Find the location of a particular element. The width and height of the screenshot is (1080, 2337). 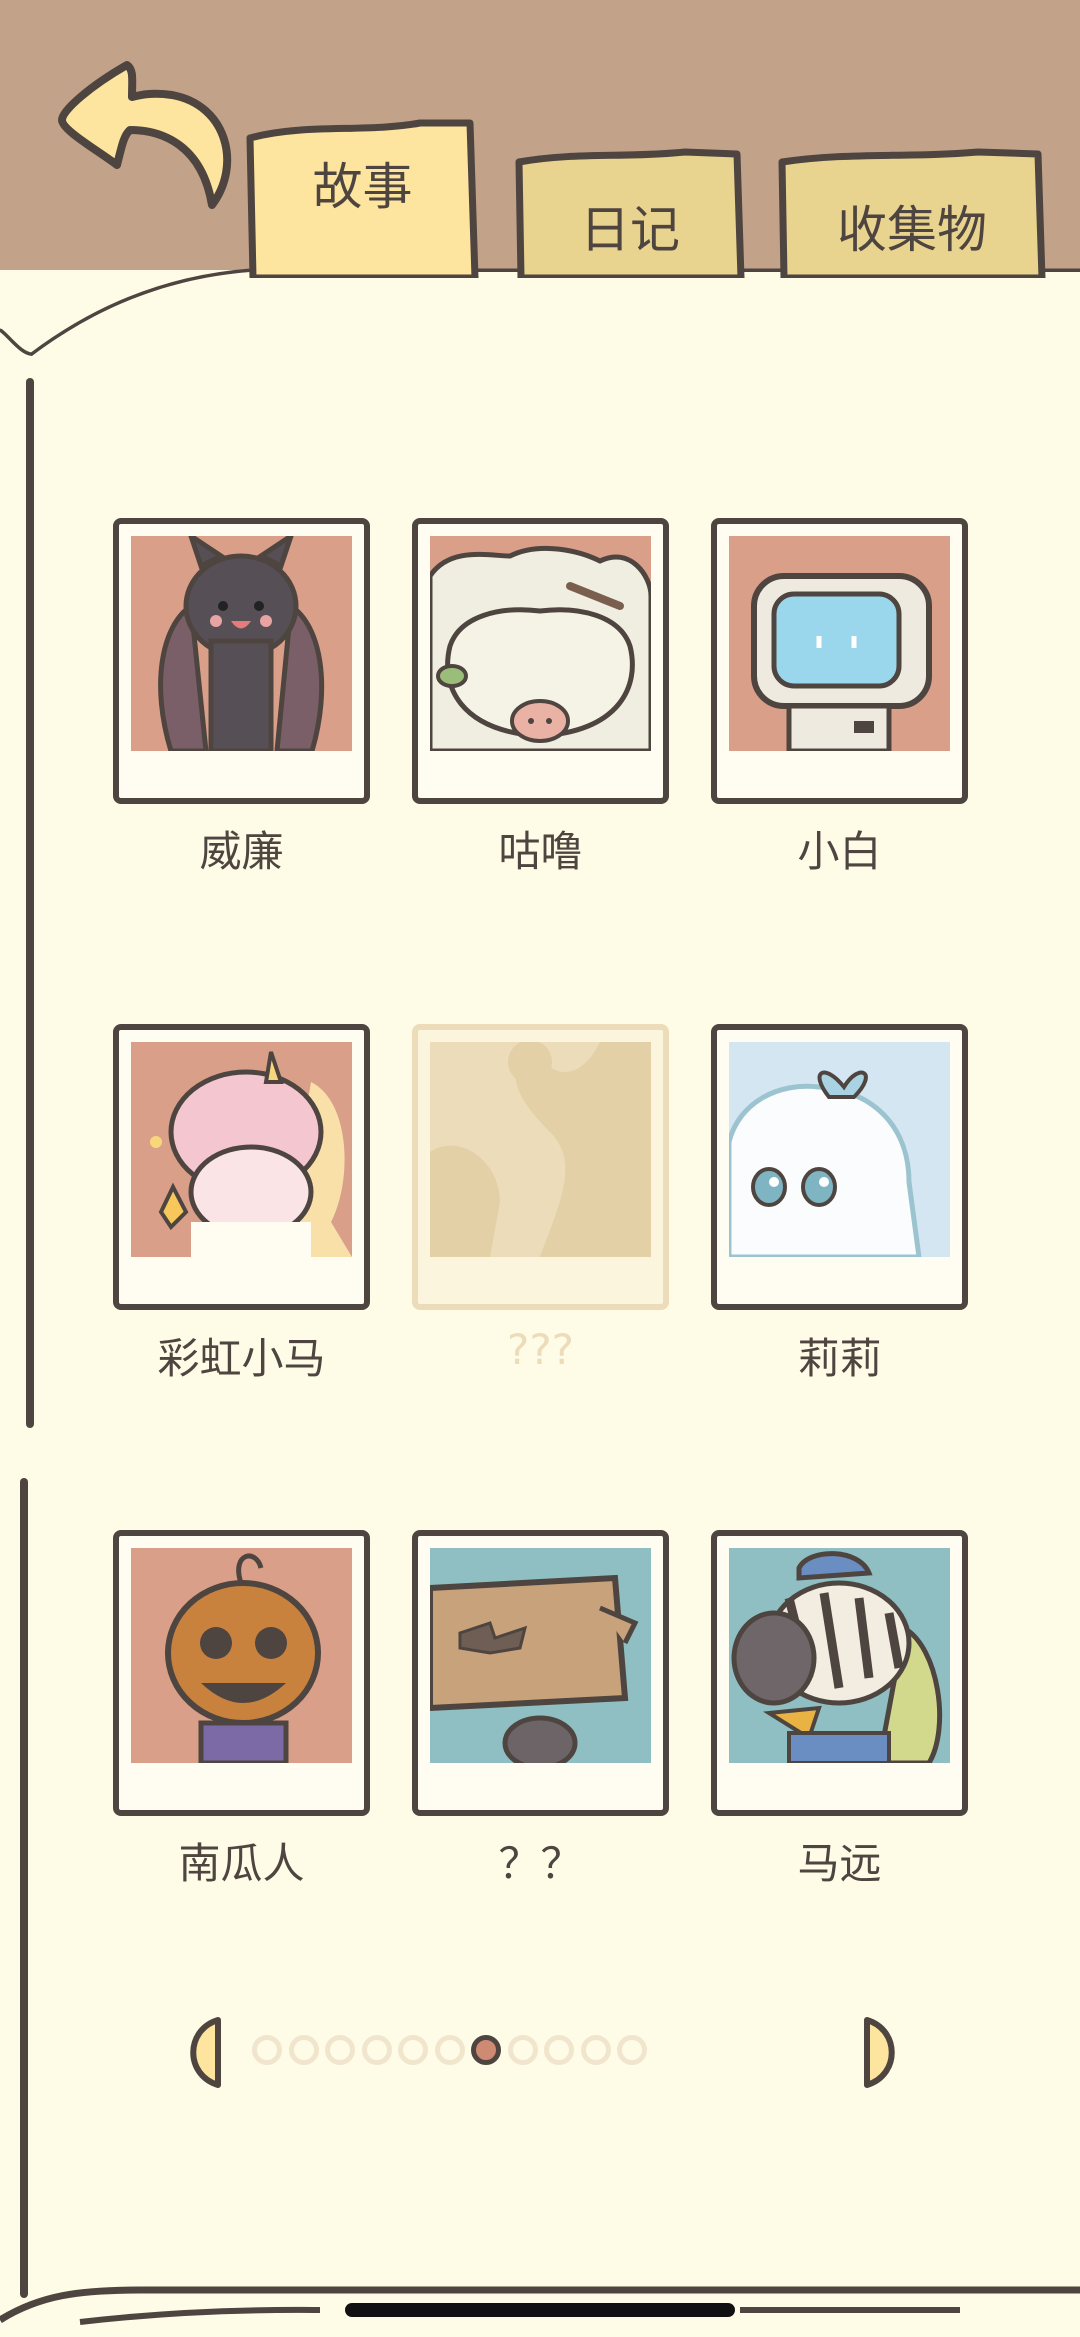

character-card-william is located at coordinates (241, 661).